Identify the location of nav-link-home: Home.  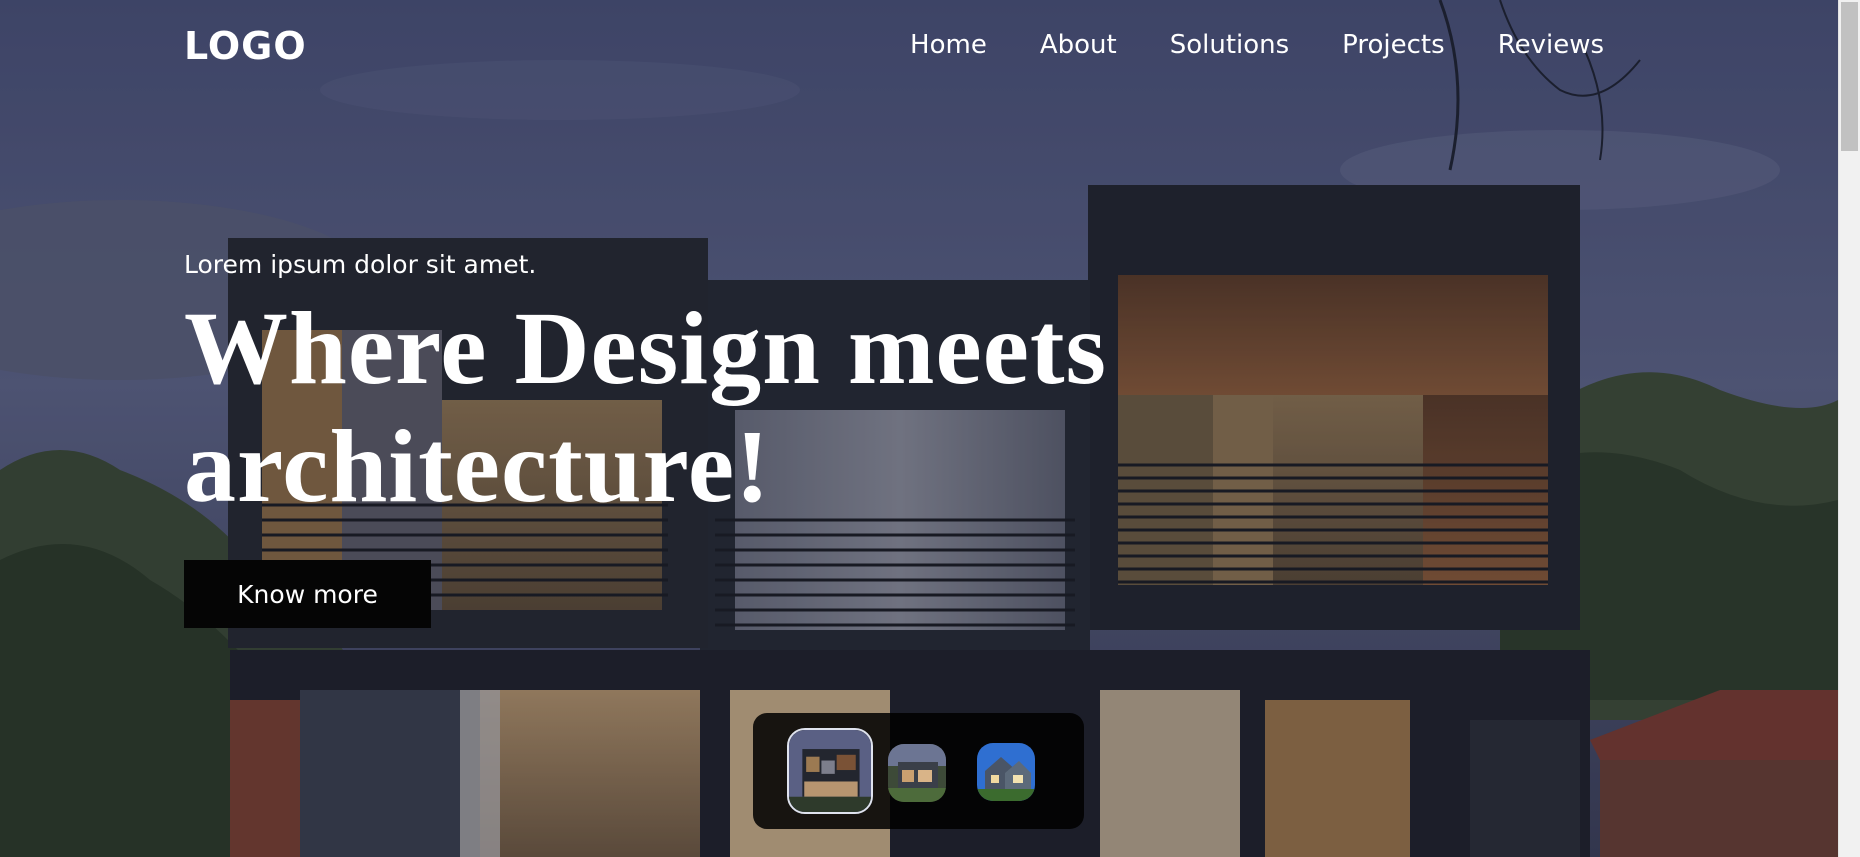
(948, 45).